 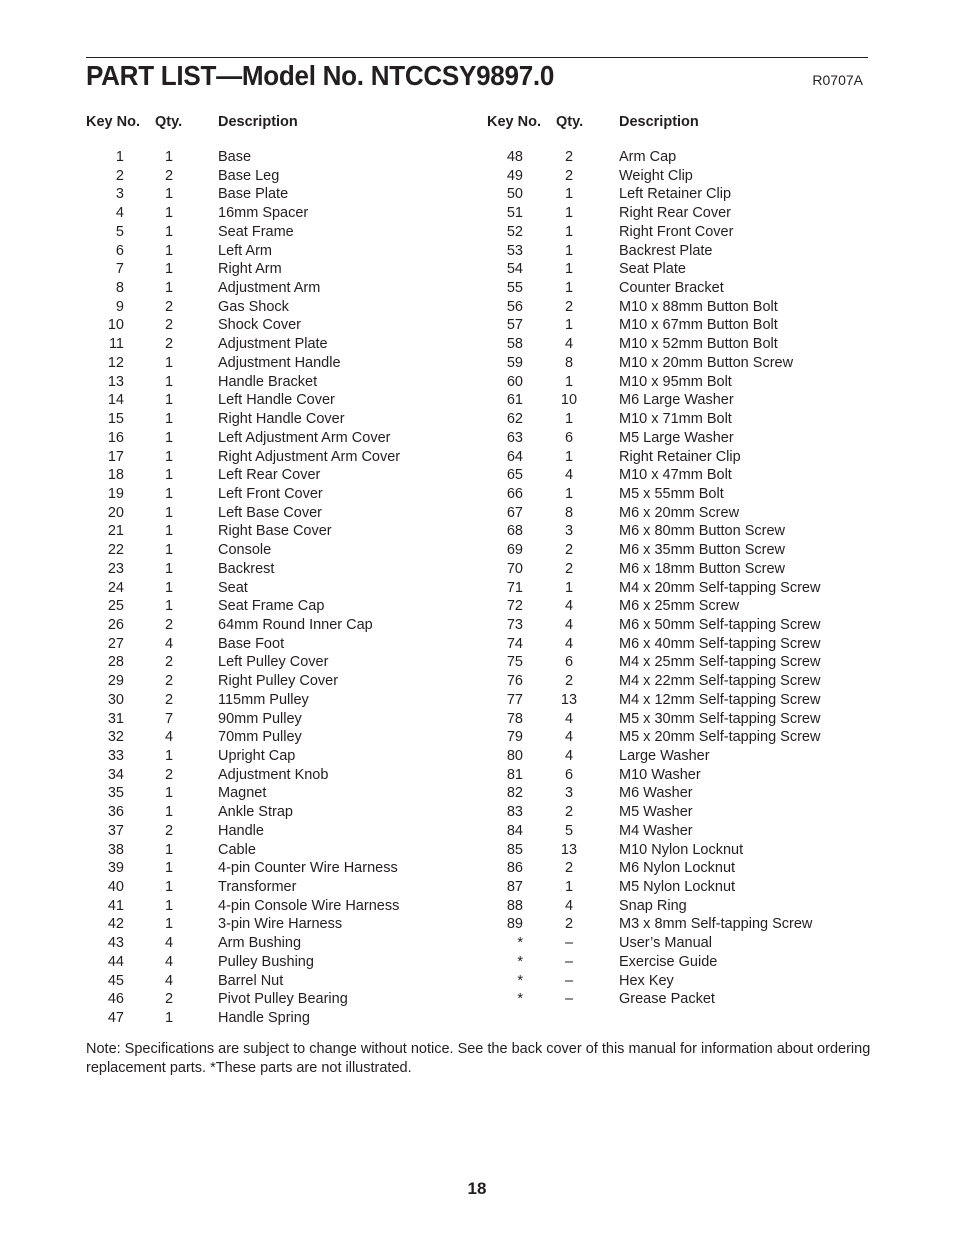 What do you see at coordinates (273, 662) in the screenshot?
I see `part-description: Left Pulley Cover` at bounding box center [273, 662].